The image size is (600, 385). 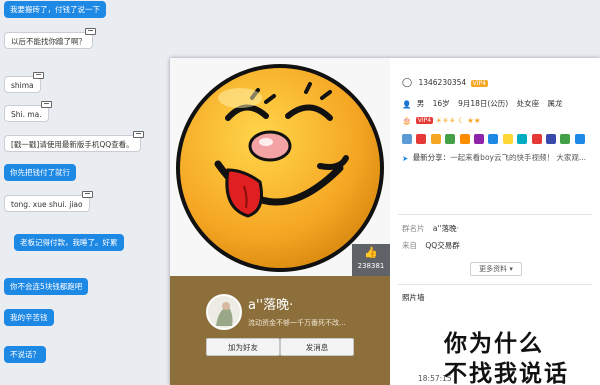 I want to click on chat-bubble: shima, so click(x=24, y=82).